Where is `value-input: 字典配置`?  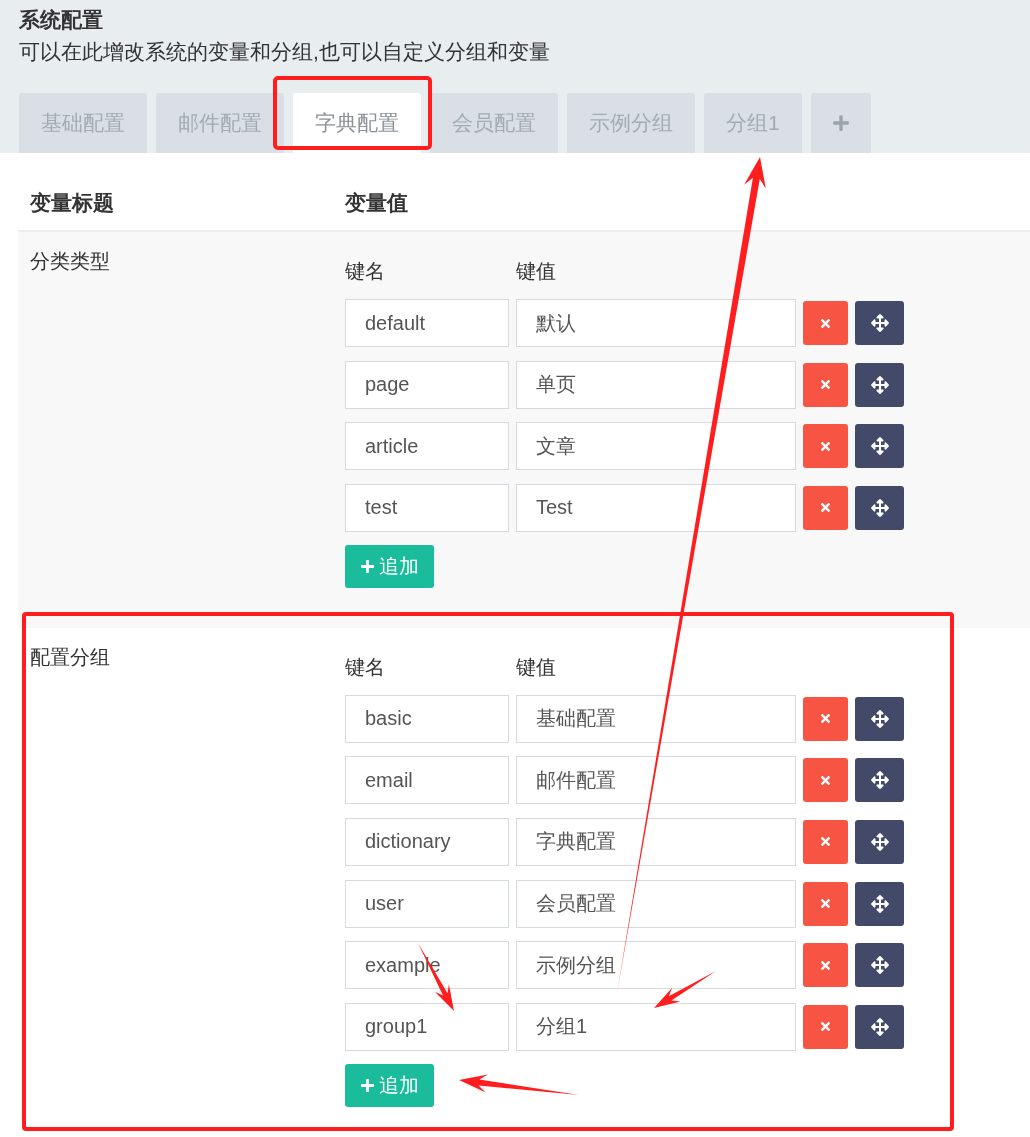 value-input: 字典配置 is located at coordinates (656, 841).